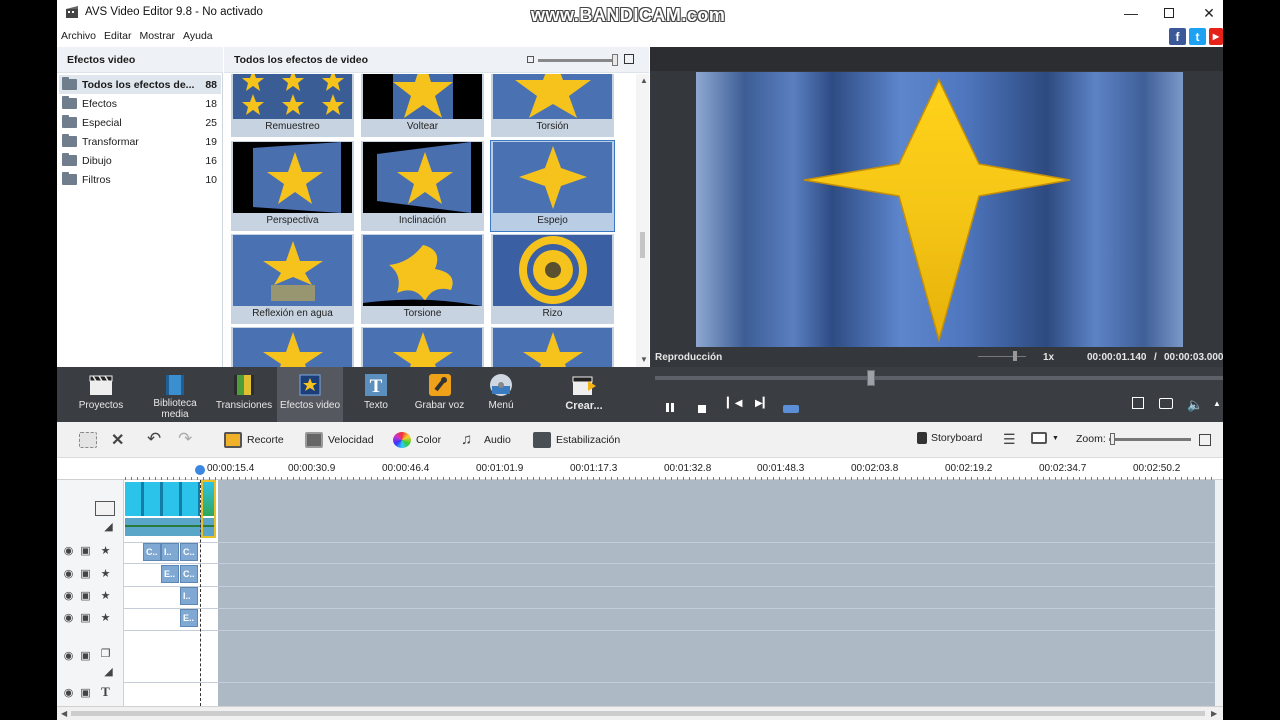  I want to click on menu-archivo: Archivo, so click(78, 34).